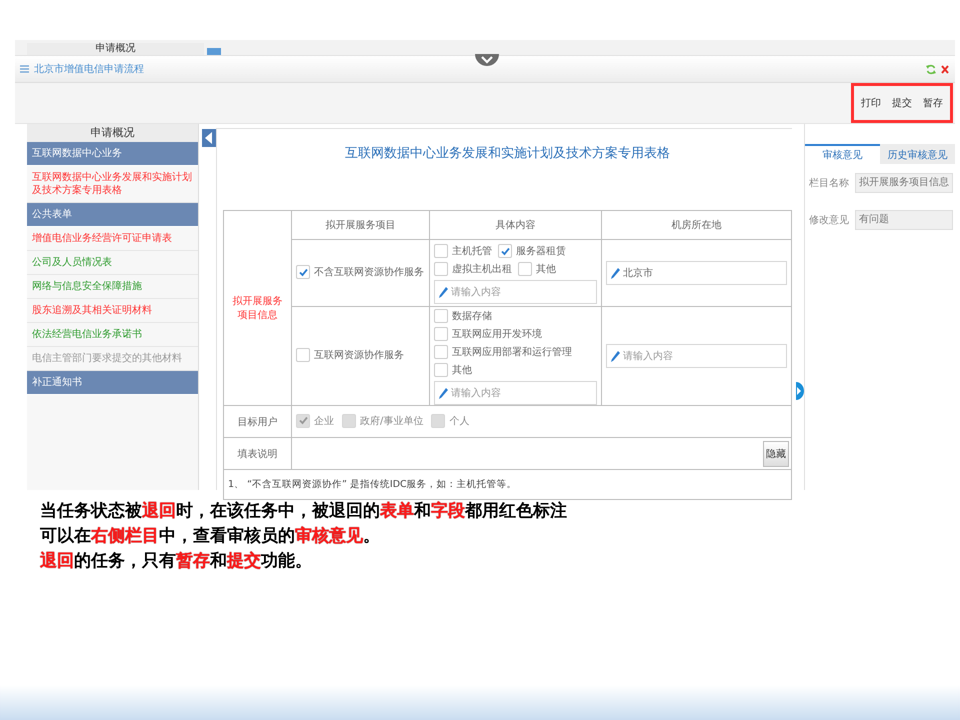 The height and width of the screenshot is (720, 960). What do you see at coordinates (258, 454) in the screenshot?
I see `row-header: 填表说明` at bounding box center [258, 454].